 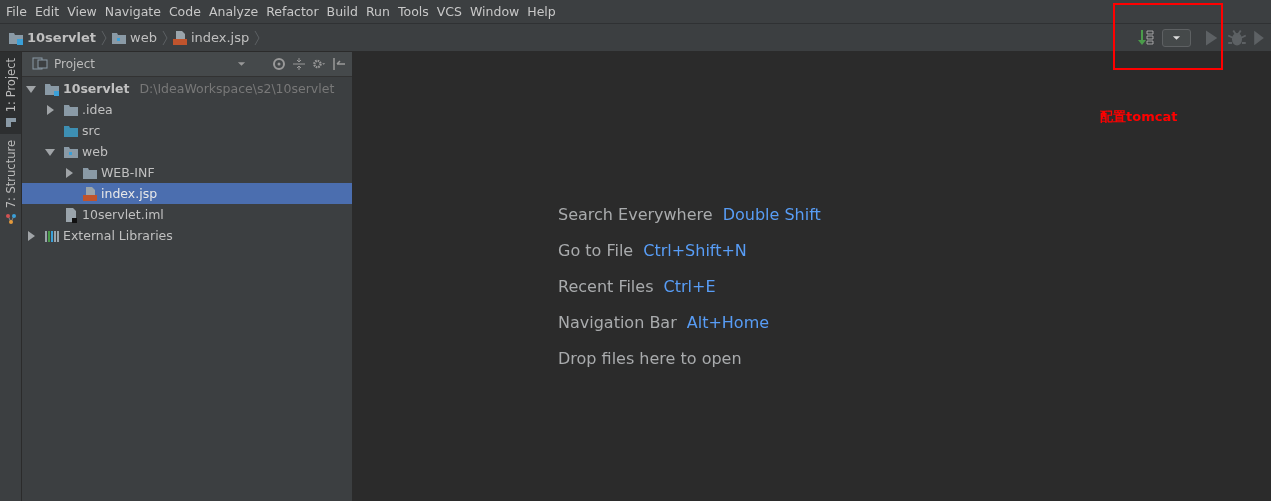 What do you see at coordinates (91, 130) in the screenshot?
I see `tree-label: src` at bounding box center [91, 130].